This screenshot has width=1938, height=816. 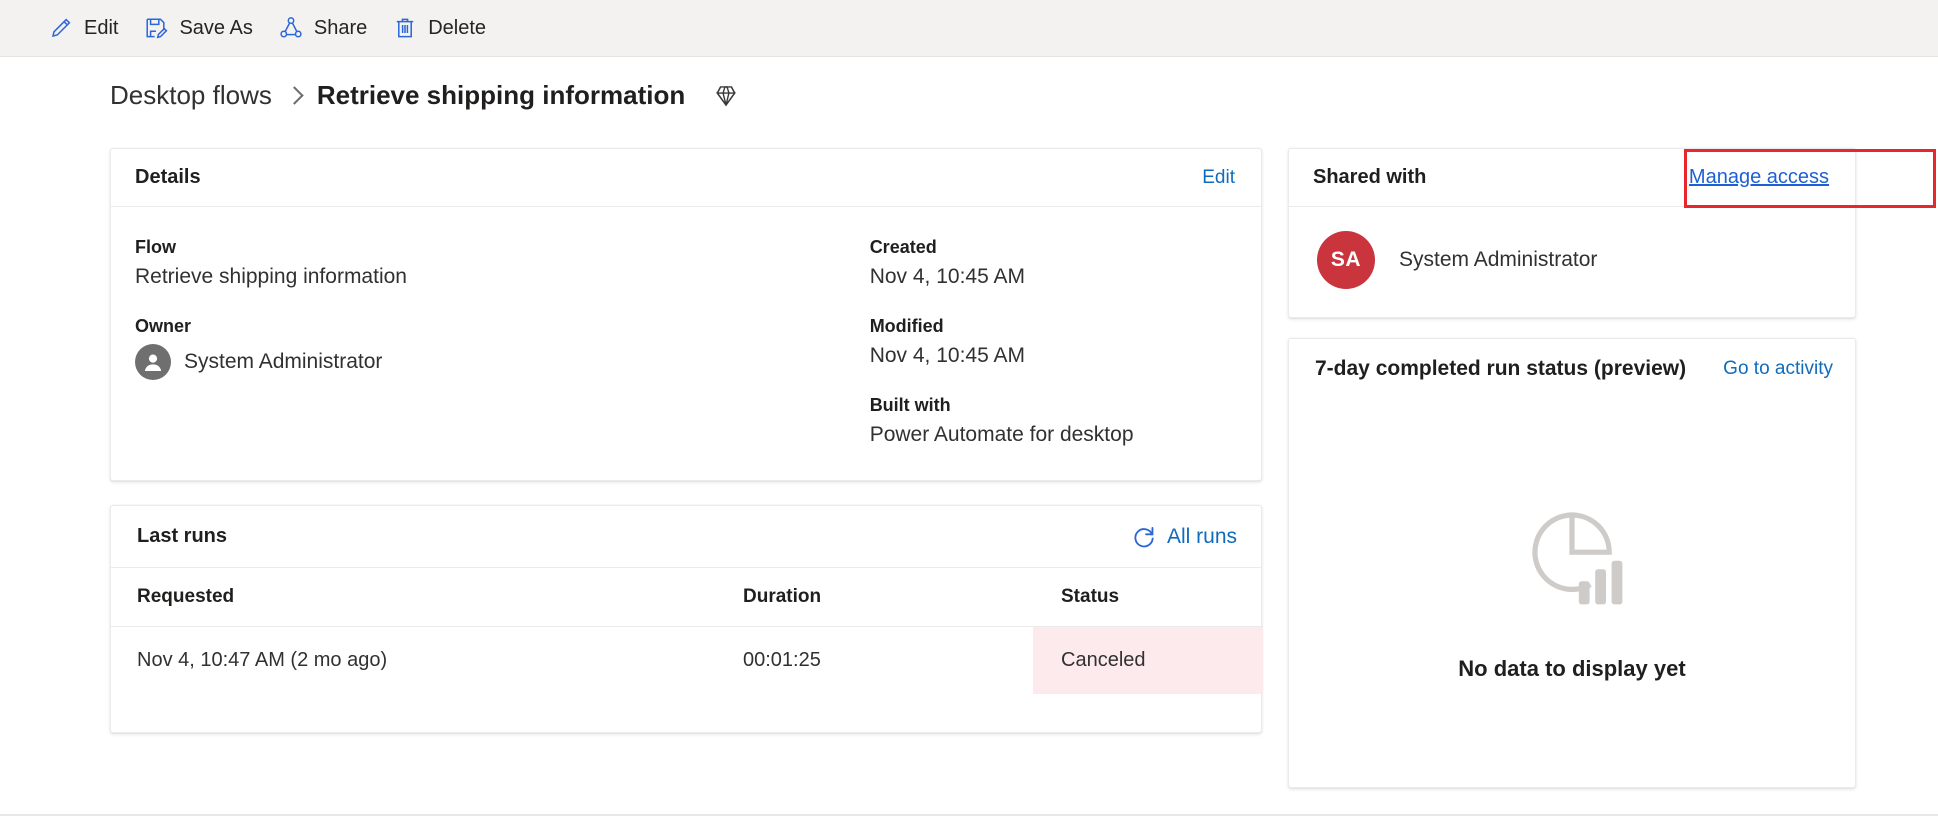 I want to click on save-as-button: Save As, so click(x=198, y=28).